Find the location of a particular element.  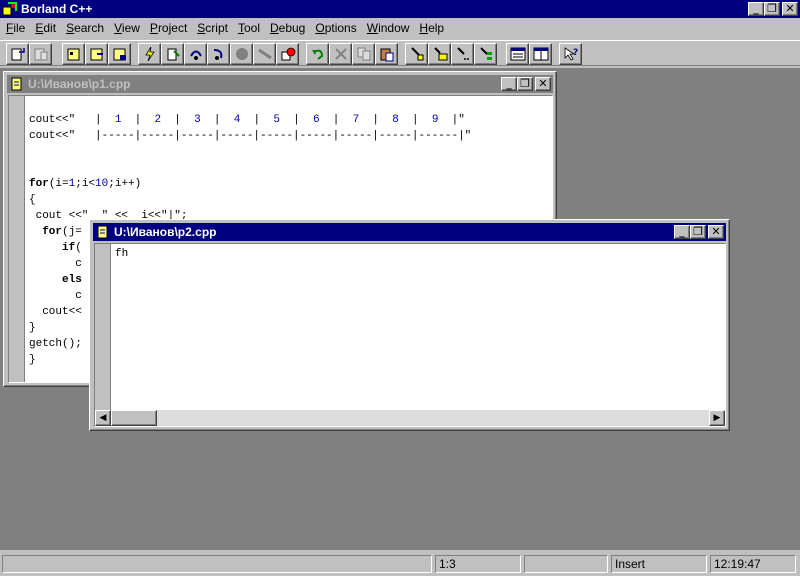

run-icon is located at coordinates (241, 54).